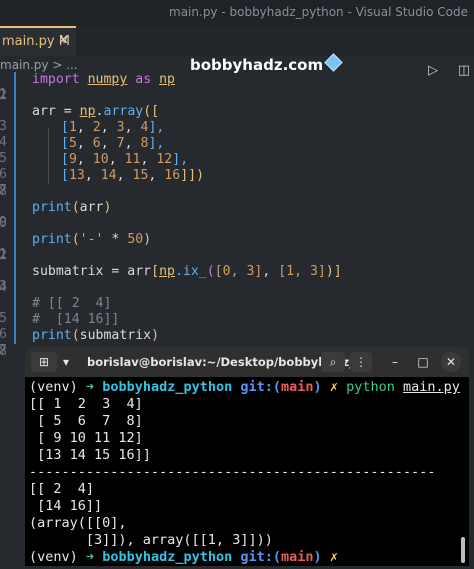 This screenshot has height=569, width=474. I want to click on number: 15, so click(140, 175).